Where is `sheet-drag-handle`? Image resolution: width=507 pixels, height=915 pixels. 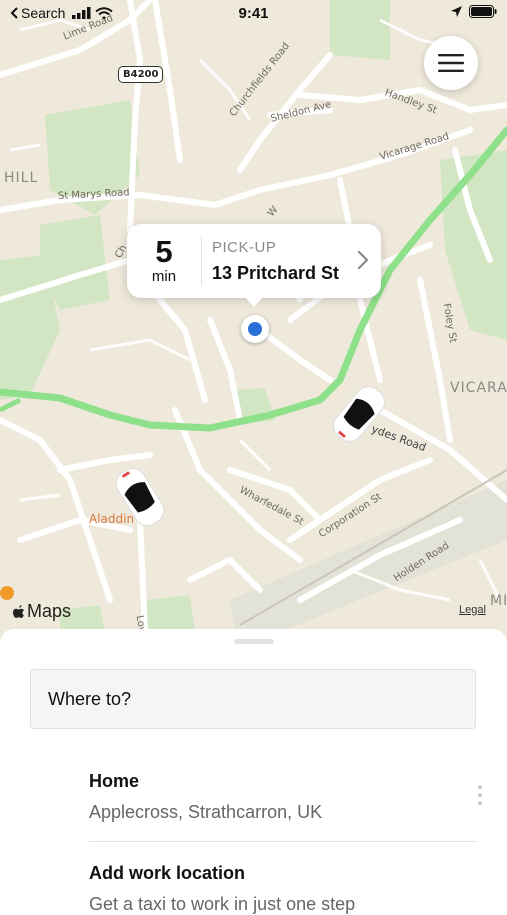 sheet-drag-handle is located at coordinates (254, 641).